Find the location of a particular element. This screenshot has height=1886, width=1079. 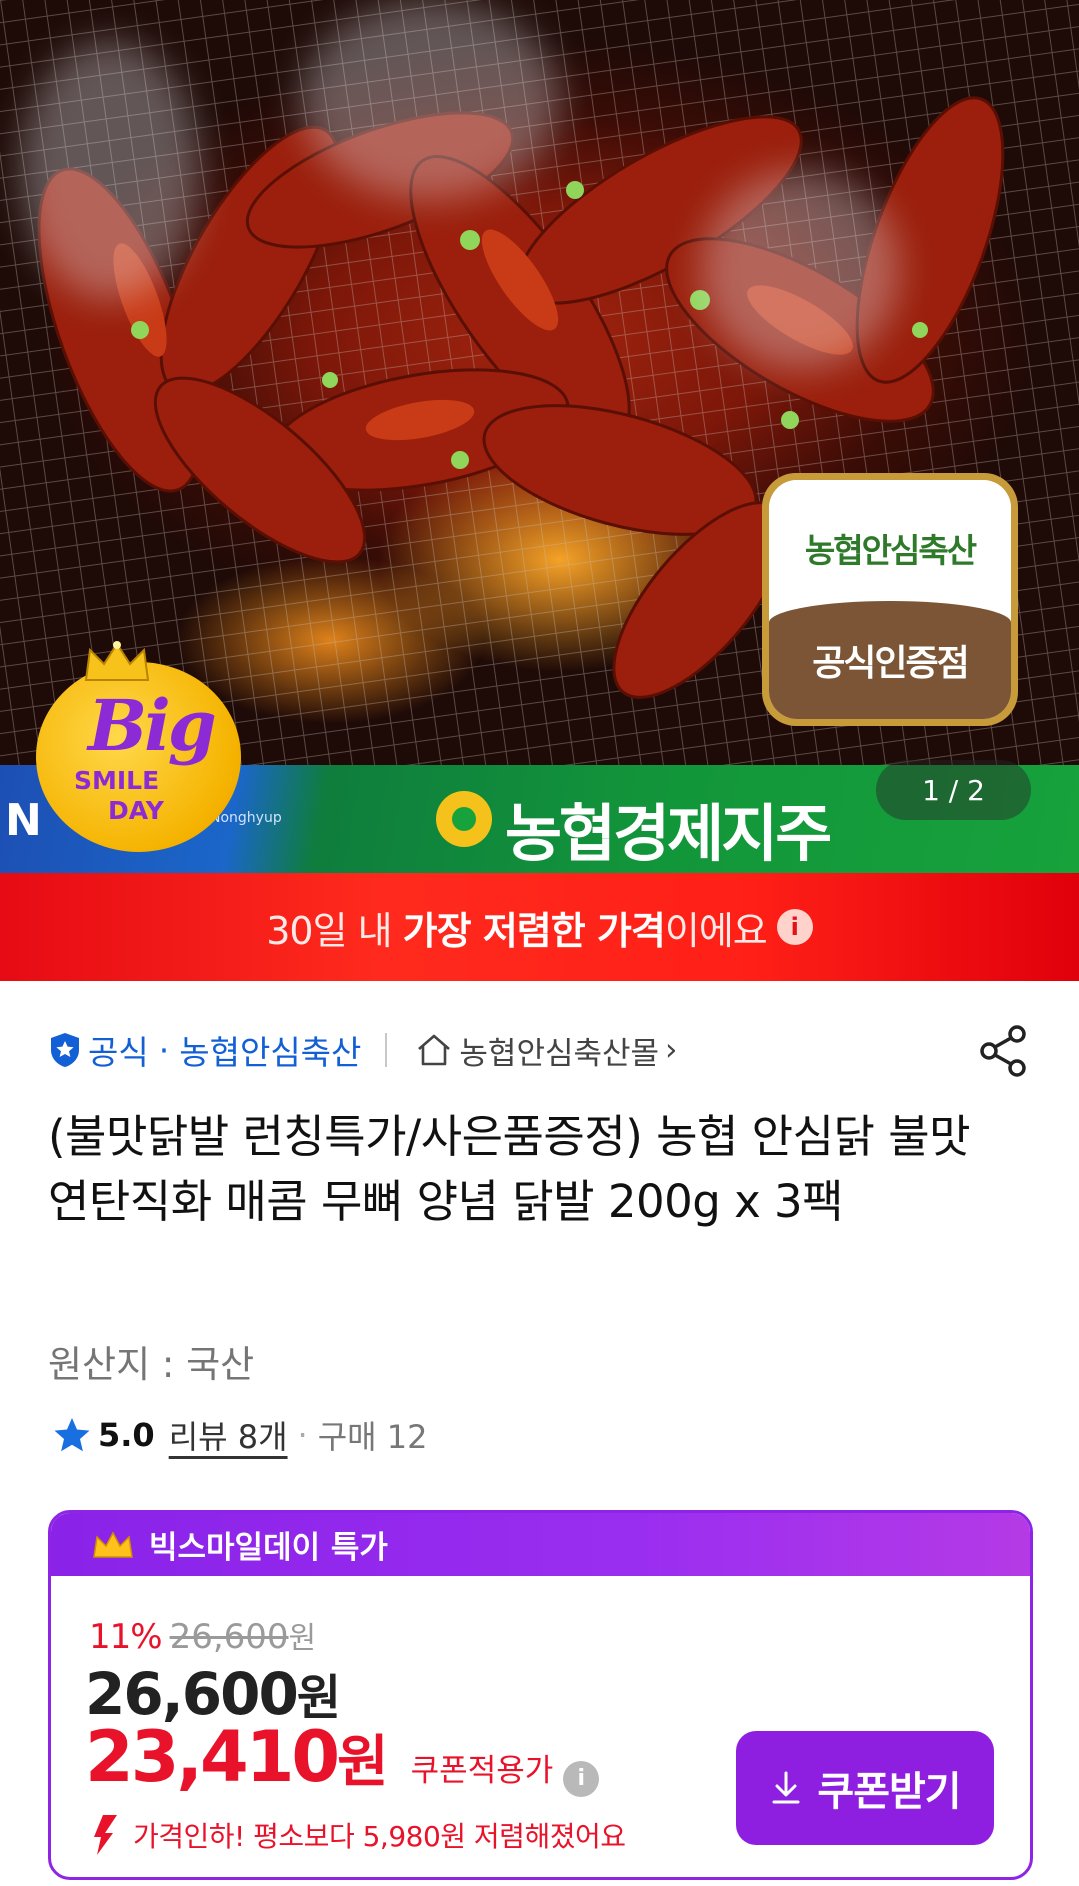

lowest-prefix: 30일 내 is located at coordinates (334, 930).